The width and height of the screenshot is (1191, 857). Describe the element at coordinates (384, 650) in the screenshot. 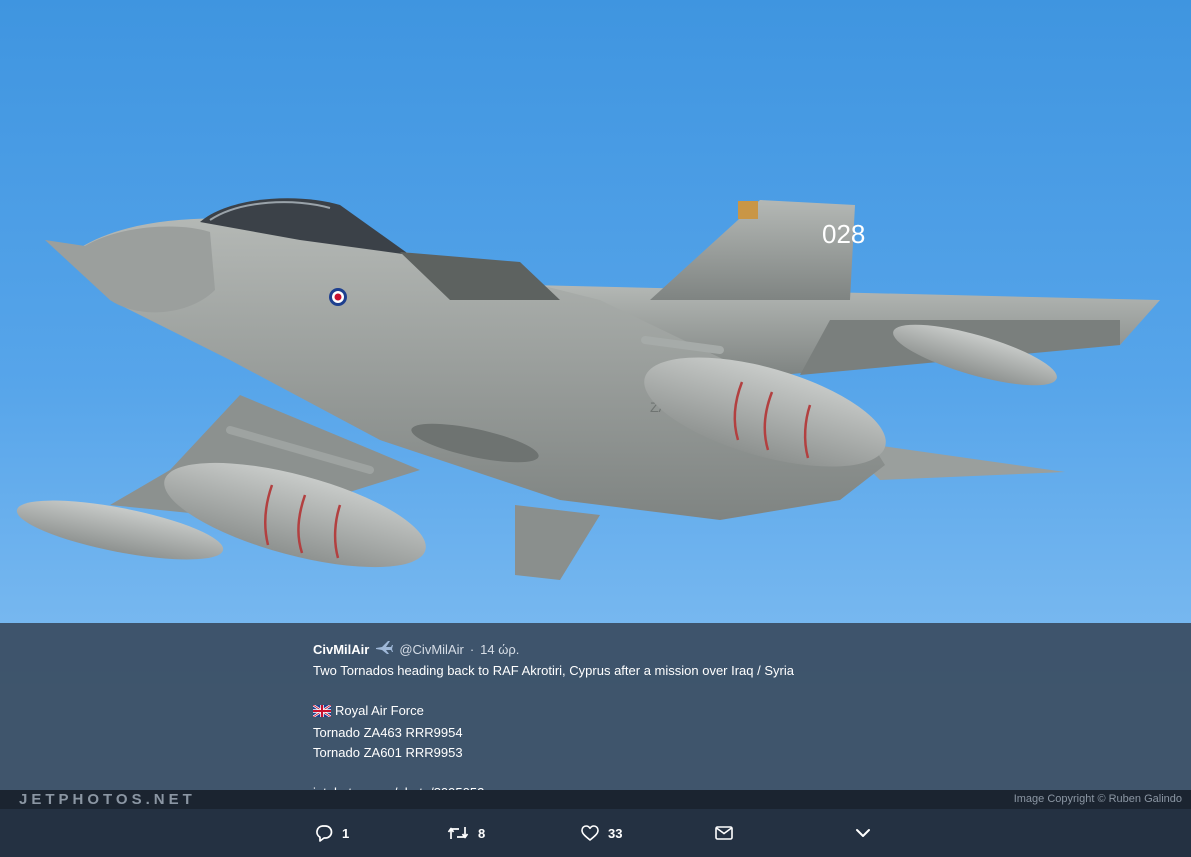

I see `airplane-emoji-icon` at that location.